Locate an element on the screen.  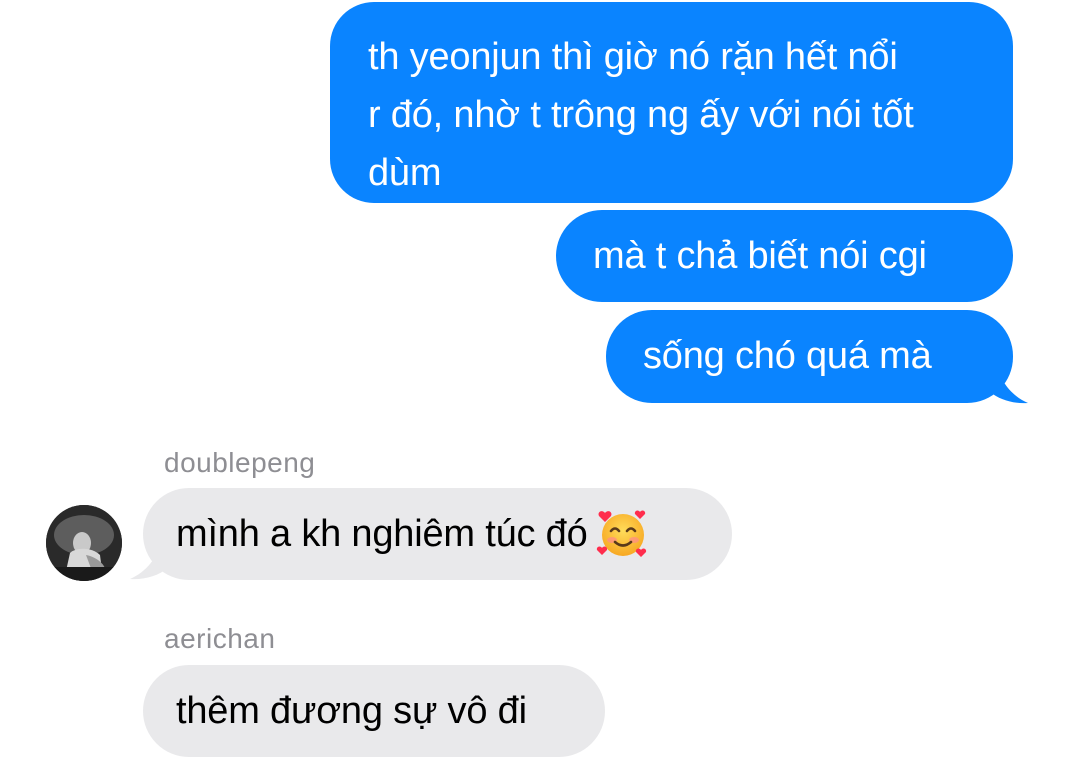
message-line: dùm is located at coordinates (405, 173).